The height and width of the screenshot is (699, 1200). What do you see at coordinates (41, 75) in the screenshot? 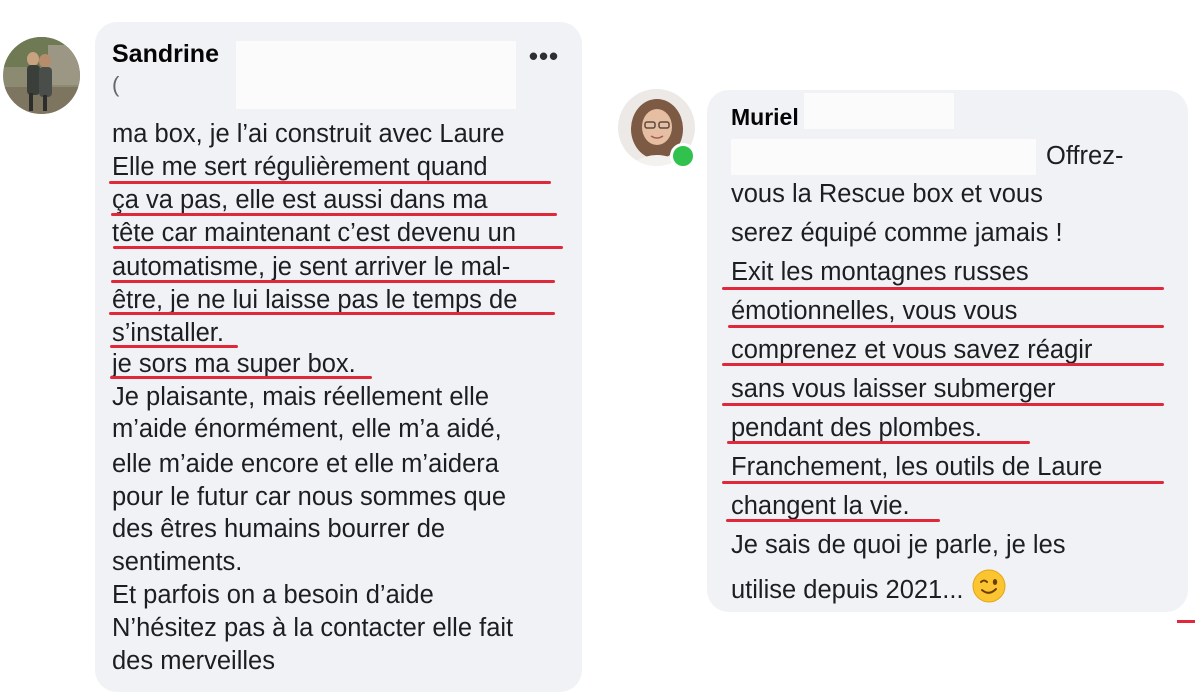
I see `sandrine-avatar` at bounding box center [41, 75].